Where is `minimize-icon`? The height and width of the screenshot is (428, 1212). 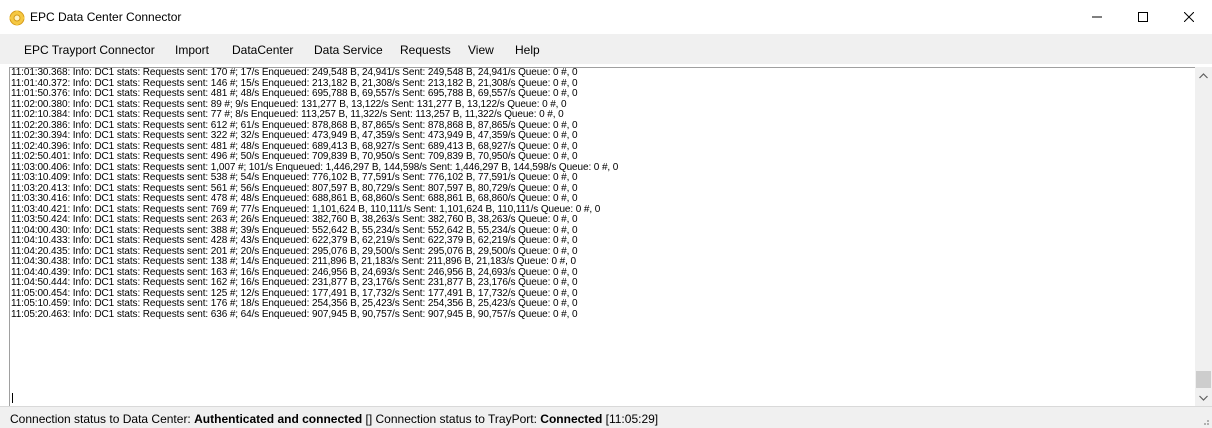
minimize-icon is located at coordinates (1097, 17).